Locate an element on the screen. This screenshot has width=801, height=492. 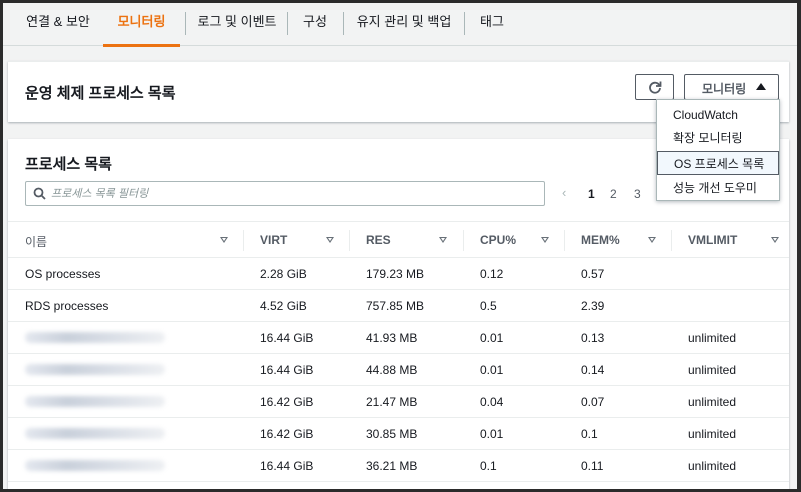
res-cell: 179.23 MB is located at coordinates (395, 274).